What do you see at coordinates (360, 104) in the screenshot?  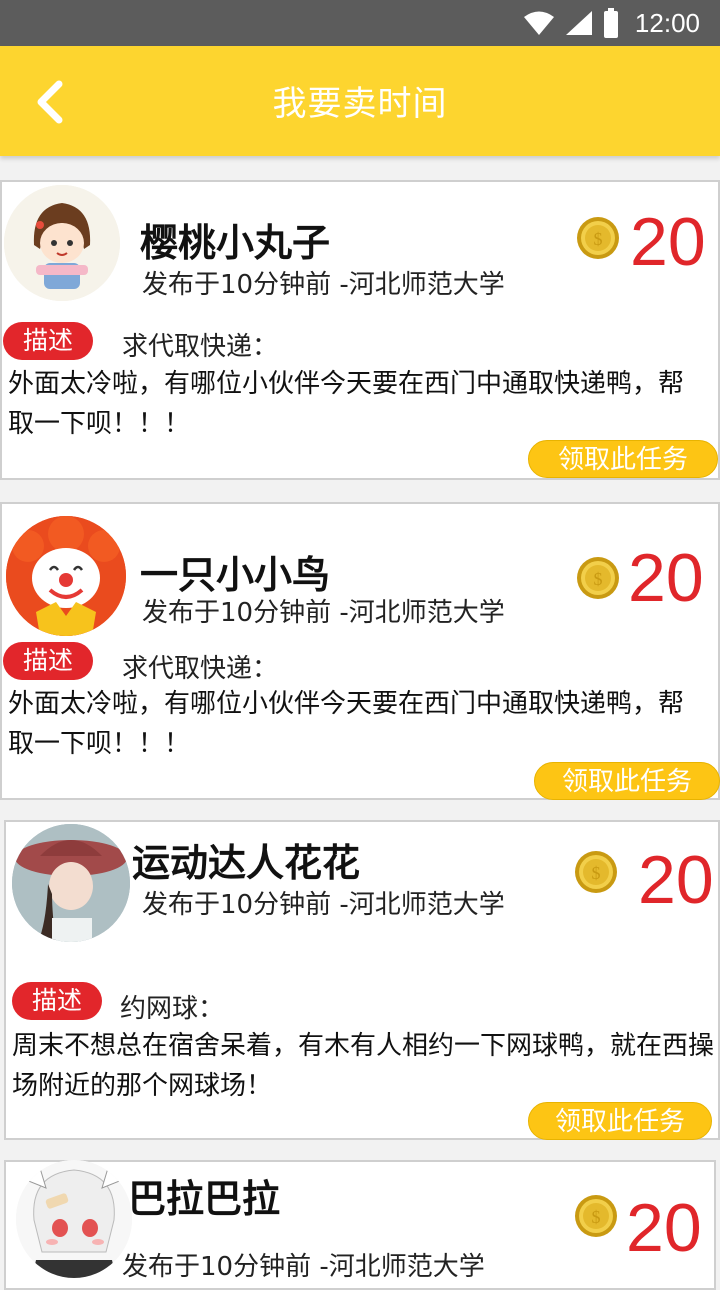 I see `page-title: 我要卖时间` at bounding box center [360, 104].